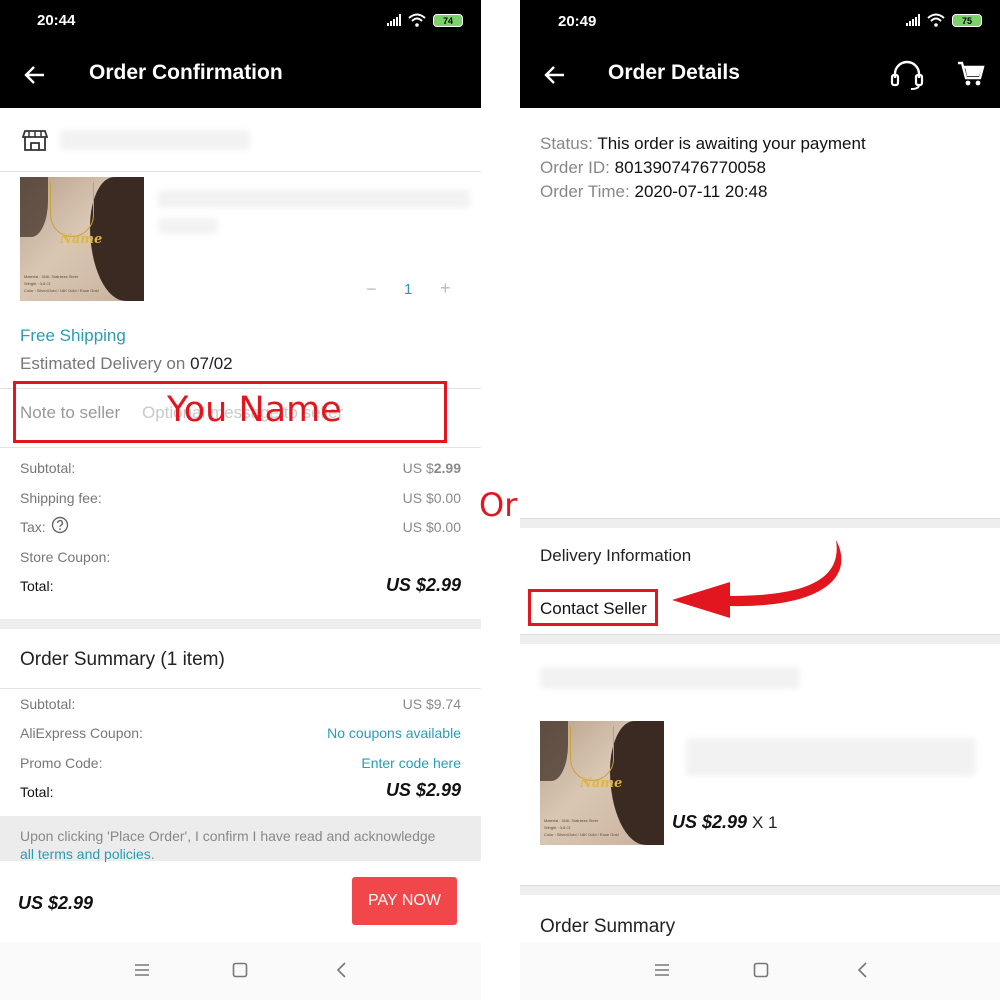 The width and height of the screenshot is (1000, 1000). I want to click on order-id-label: Order ID:, so click(575, 167).